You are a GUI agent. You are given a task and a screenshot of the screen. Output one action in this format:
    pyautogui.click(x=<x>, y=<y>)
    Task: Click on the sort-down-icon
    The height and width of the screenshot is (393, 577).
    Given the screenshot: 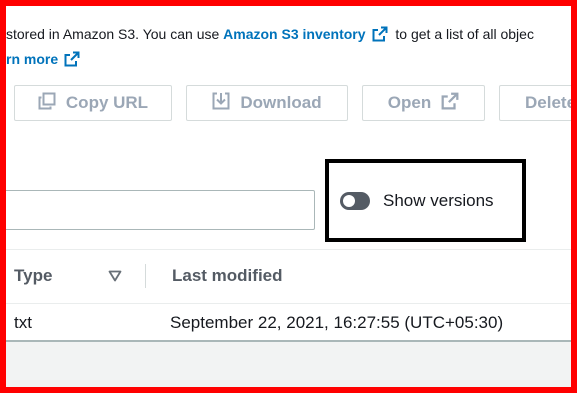 What is the action you would take?
    pyautogui.click(x=115, y=278)
    